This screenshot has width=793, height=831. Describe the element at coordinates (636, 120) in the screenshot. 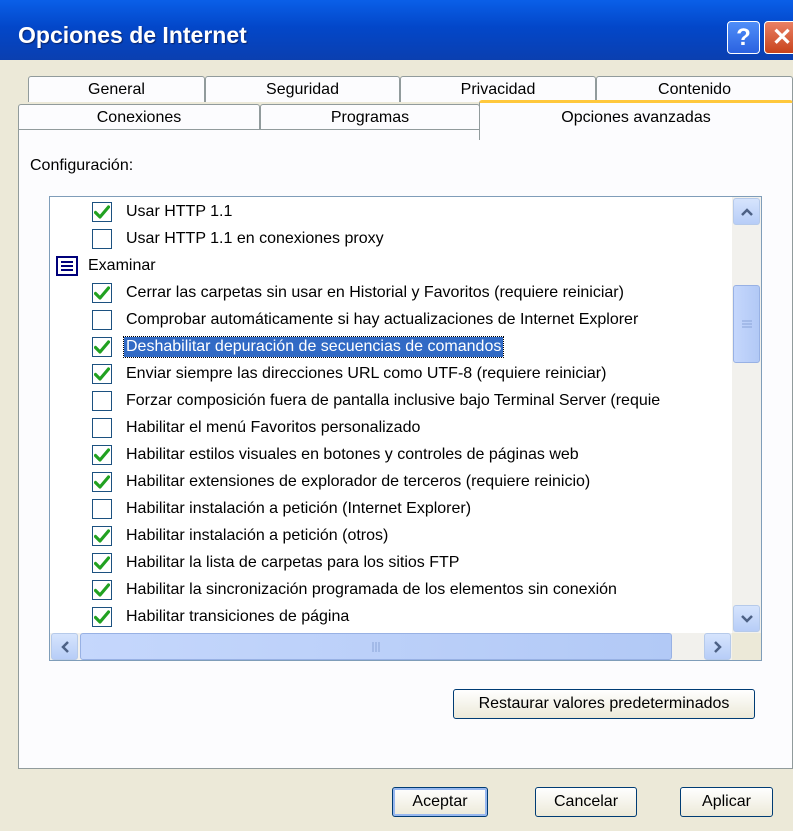

I see `tab-opciones-avanzadas: Opciones avanzadas` at that location.